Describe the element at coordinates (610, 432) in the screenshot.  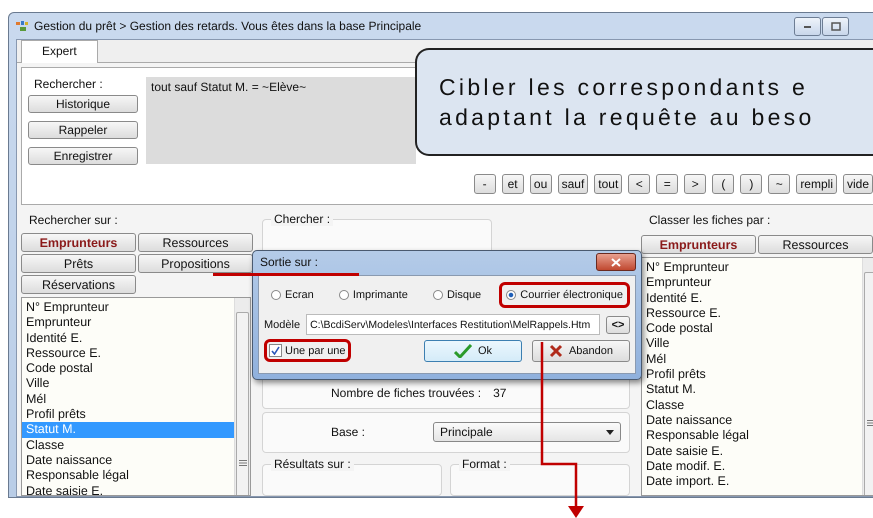
I see `caret-icon` at that location.